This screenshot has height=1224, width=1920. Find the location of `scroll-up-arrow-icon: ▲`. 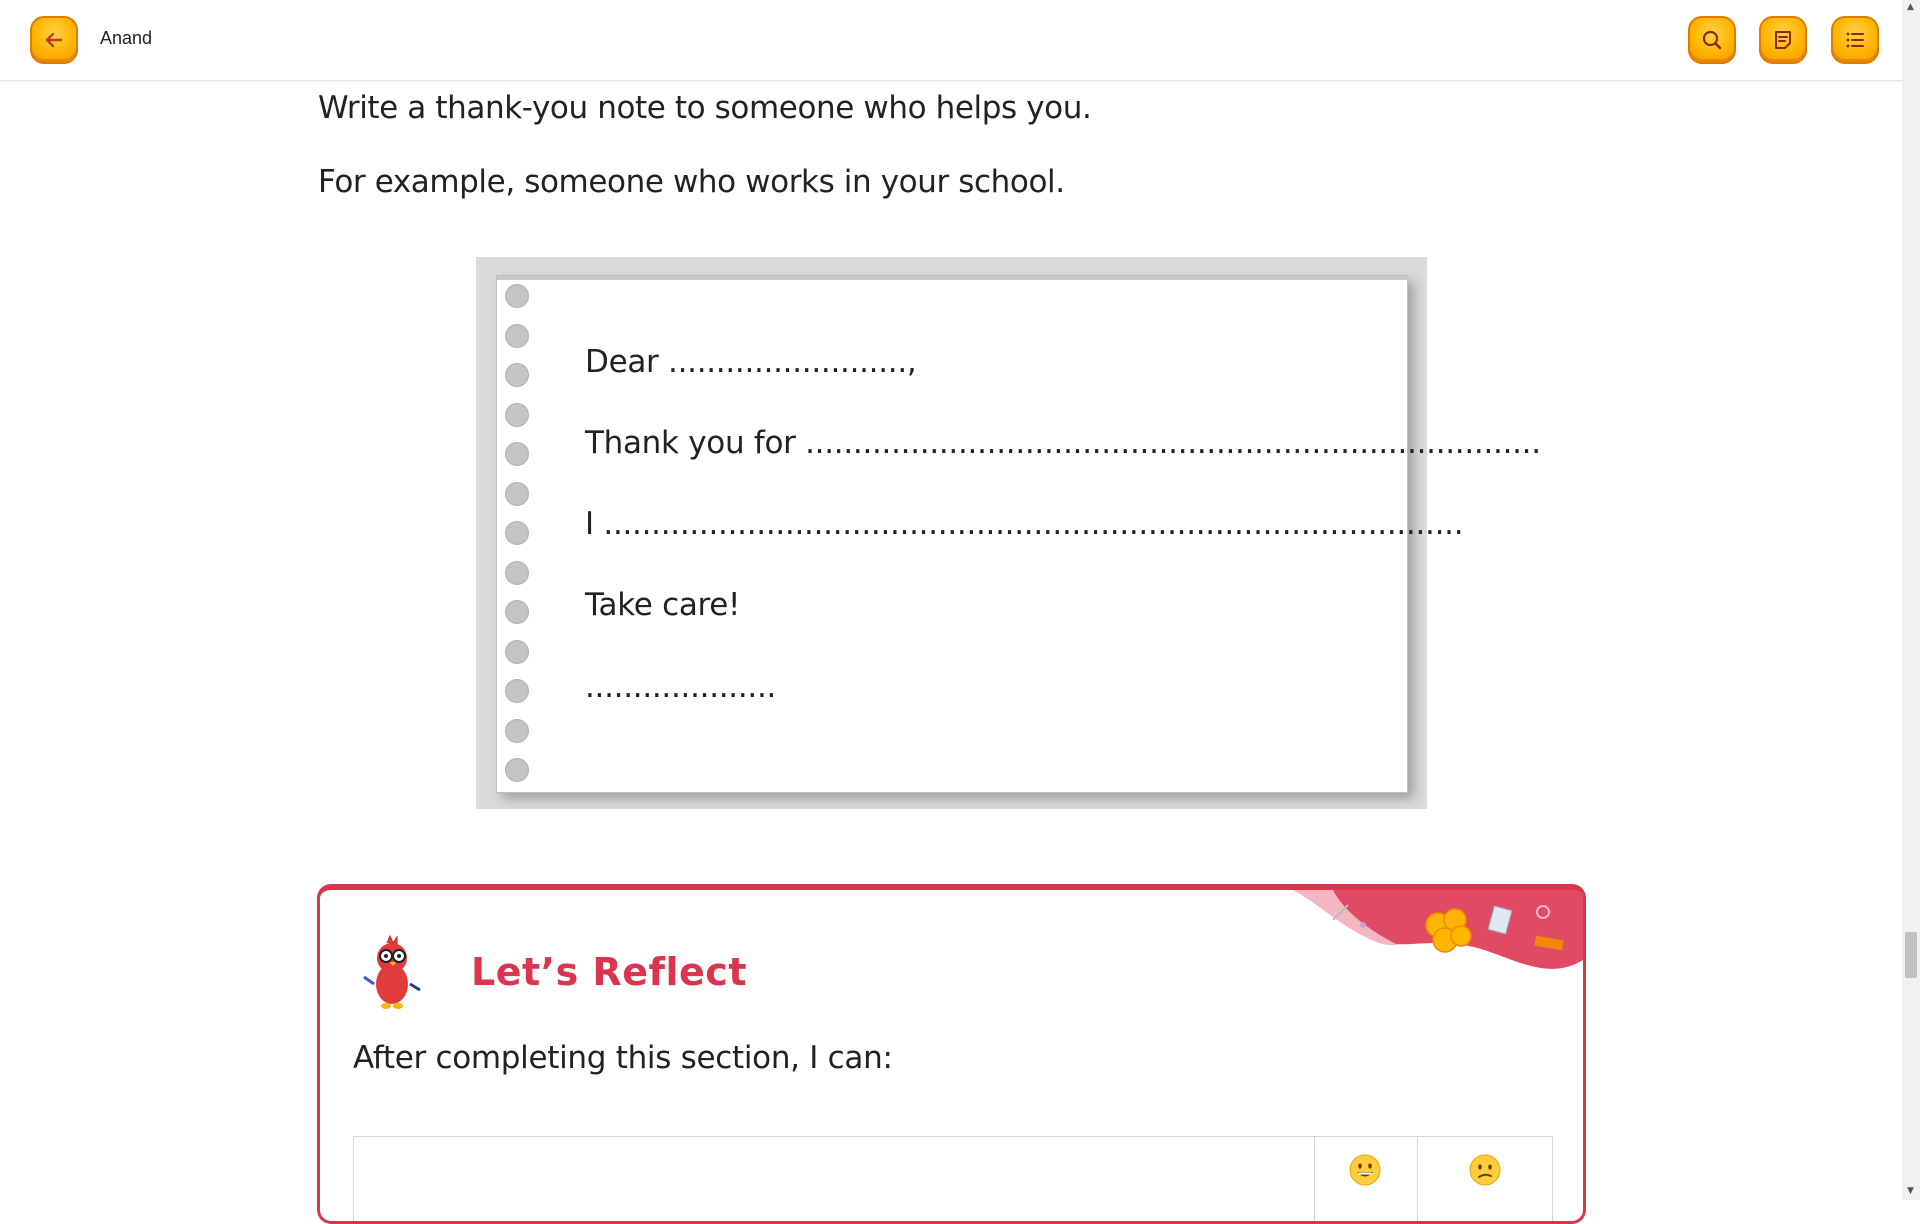

scroll-up-arrow-icon: ▲ is located at coordinates (1910, 7).